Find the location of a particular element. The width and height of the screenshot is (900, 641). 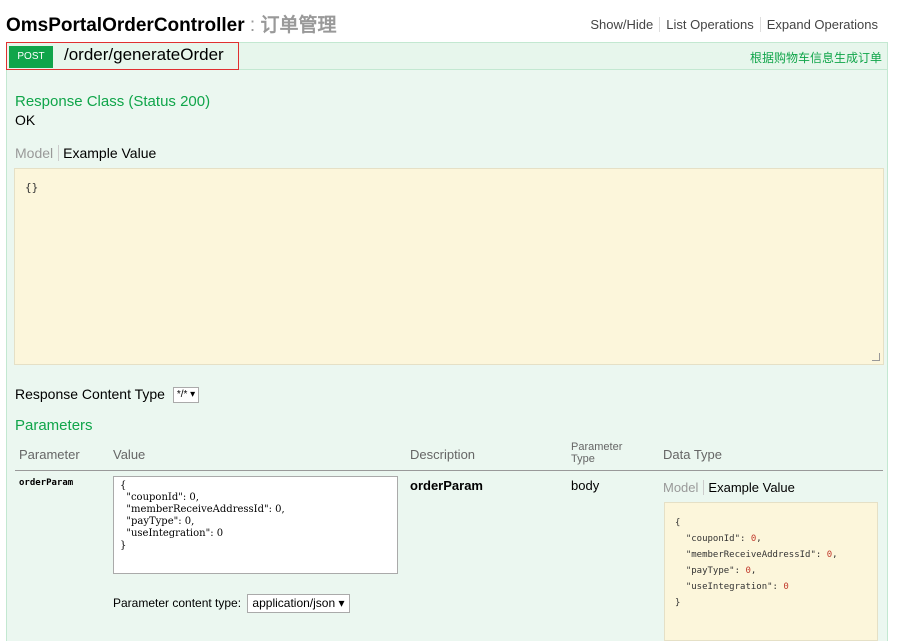

param-tab-model: Model is located at coordinates (684, 487).